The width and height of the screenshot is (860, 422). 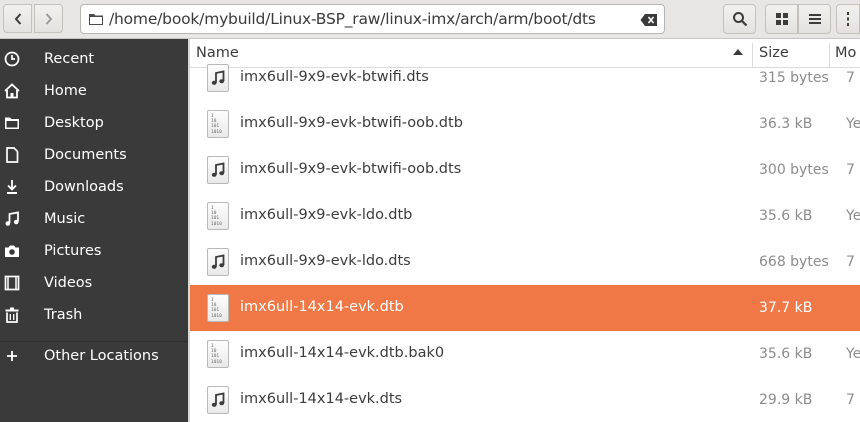 What do you see at coordinates (94, 283) in the screenshot?
I see `sidebar-item-videos: Videos` at bounding box center [94, 283].